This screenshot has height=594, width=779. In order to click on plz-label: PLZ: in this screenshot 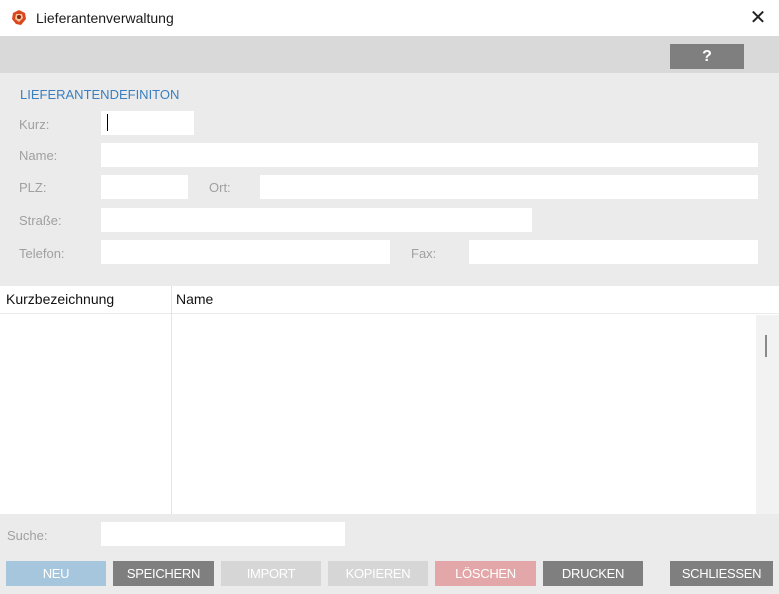, I will do `click(33, 187)`.